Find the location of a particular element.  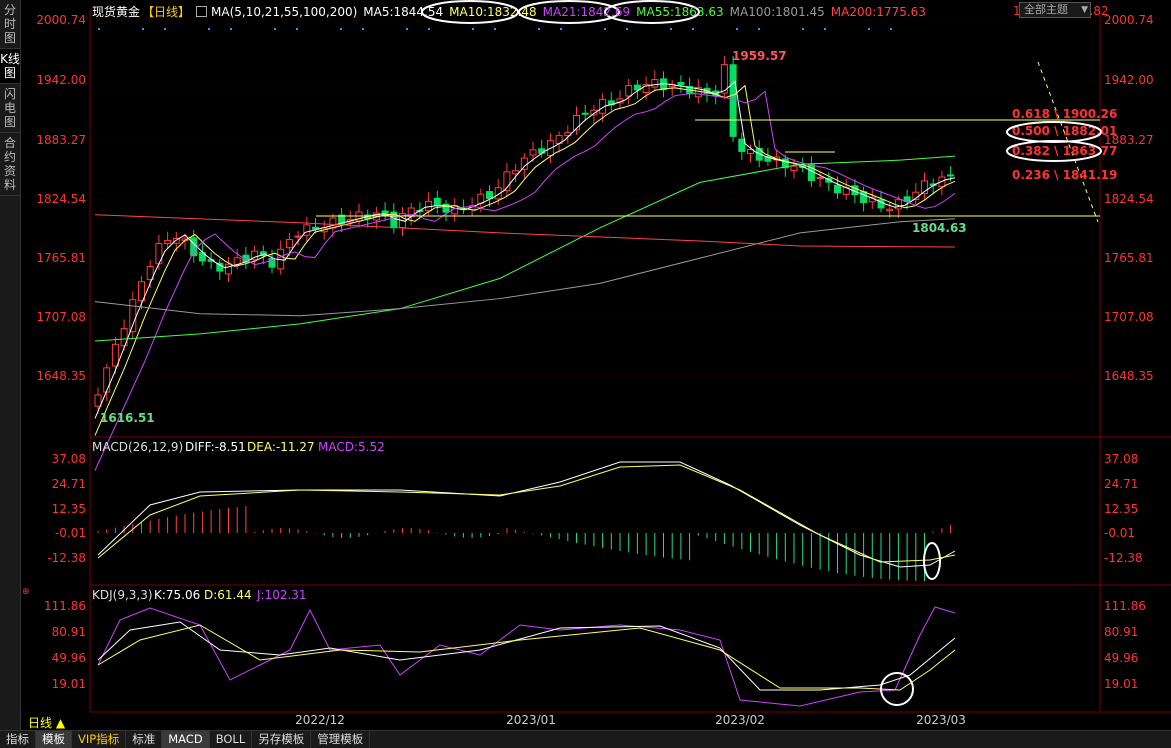

ma-item-6: MA200:1775.63 is located at coordinates (878, 12).